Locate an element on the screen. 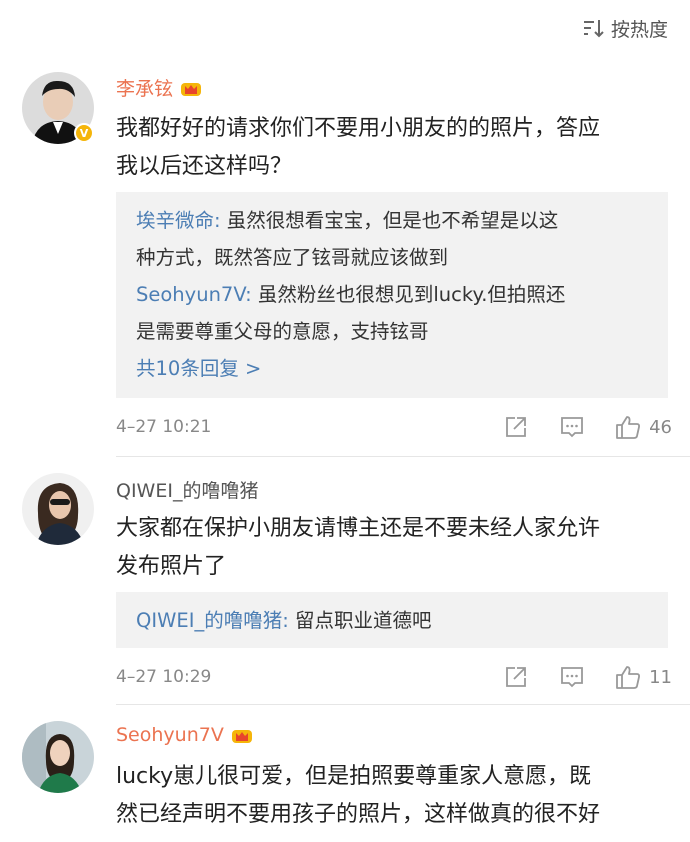 This screenshot has width=690, height=842. reply-continuation: 是需要尊重父母的意愿，支持铉哥 is located at coordinates (282, 331).